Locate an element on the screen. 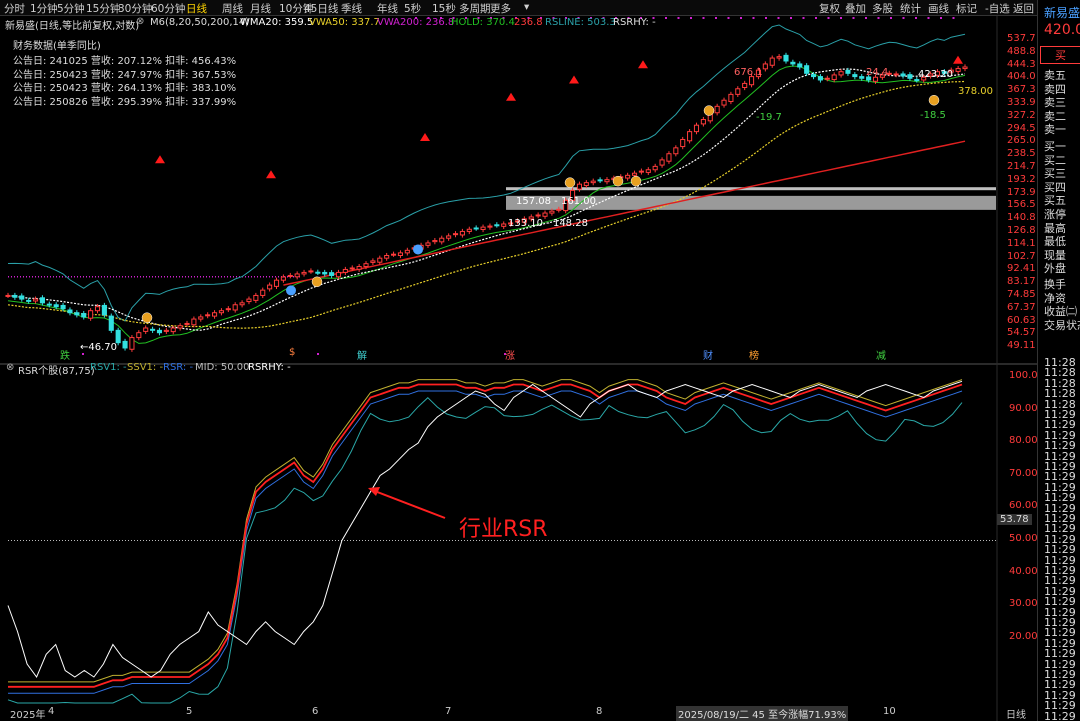  toolbar-btn-3: 统计 is located at coordinates (910, 8).